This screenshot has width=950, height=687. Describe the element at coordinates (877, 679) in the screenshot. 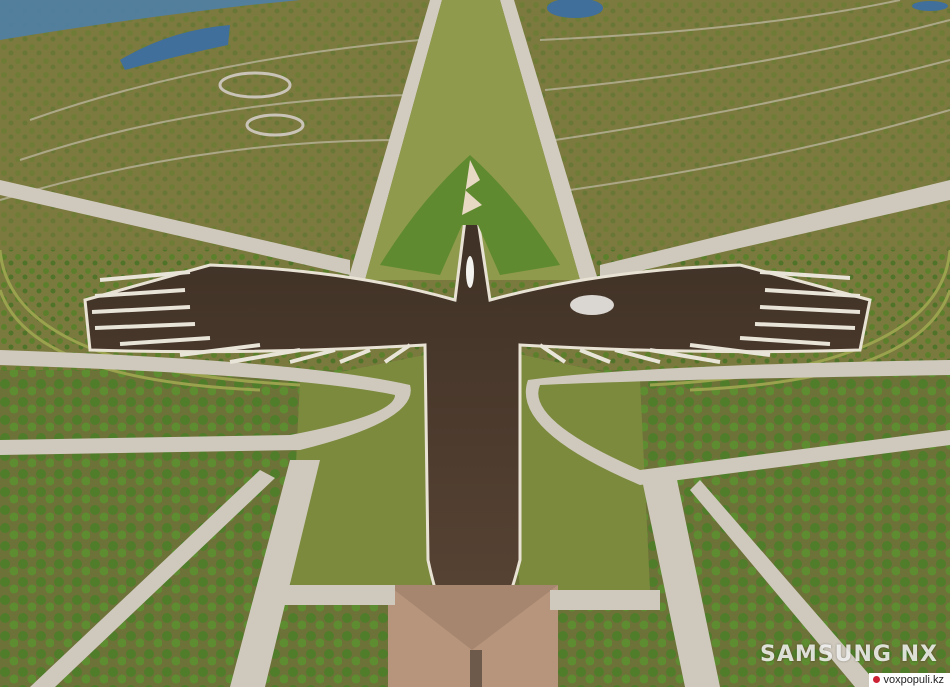

I see `credit-dot-icon` at that location.